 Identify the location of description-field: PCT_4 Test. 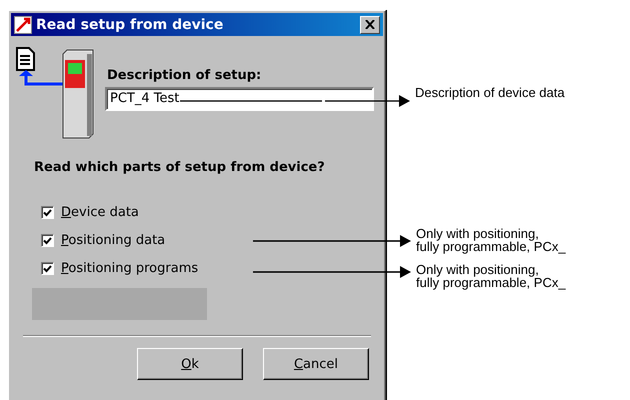
(239, 99).